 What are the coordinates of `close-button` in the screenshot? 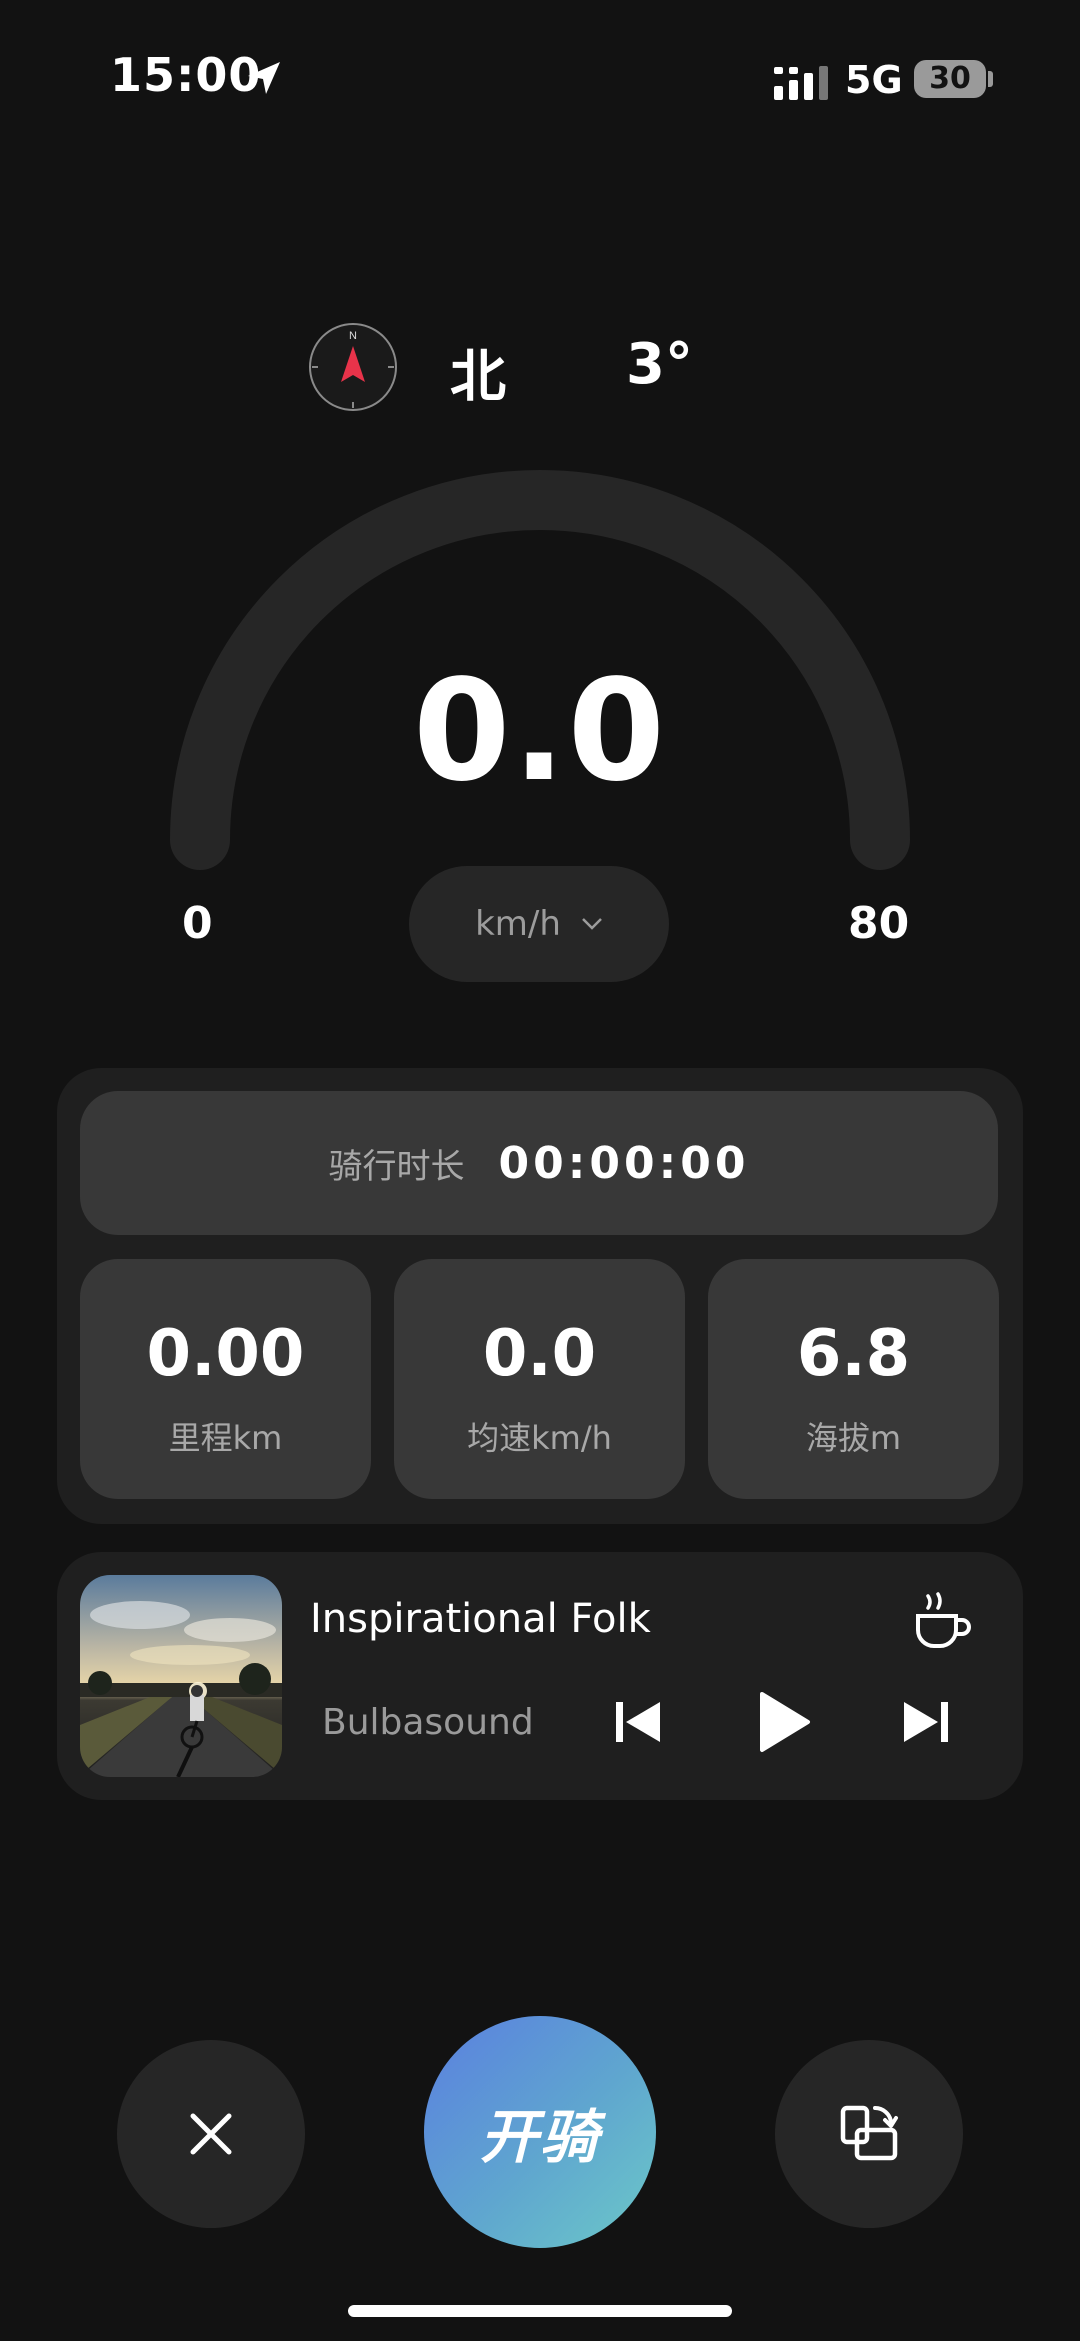 It's located at (211, 2134).